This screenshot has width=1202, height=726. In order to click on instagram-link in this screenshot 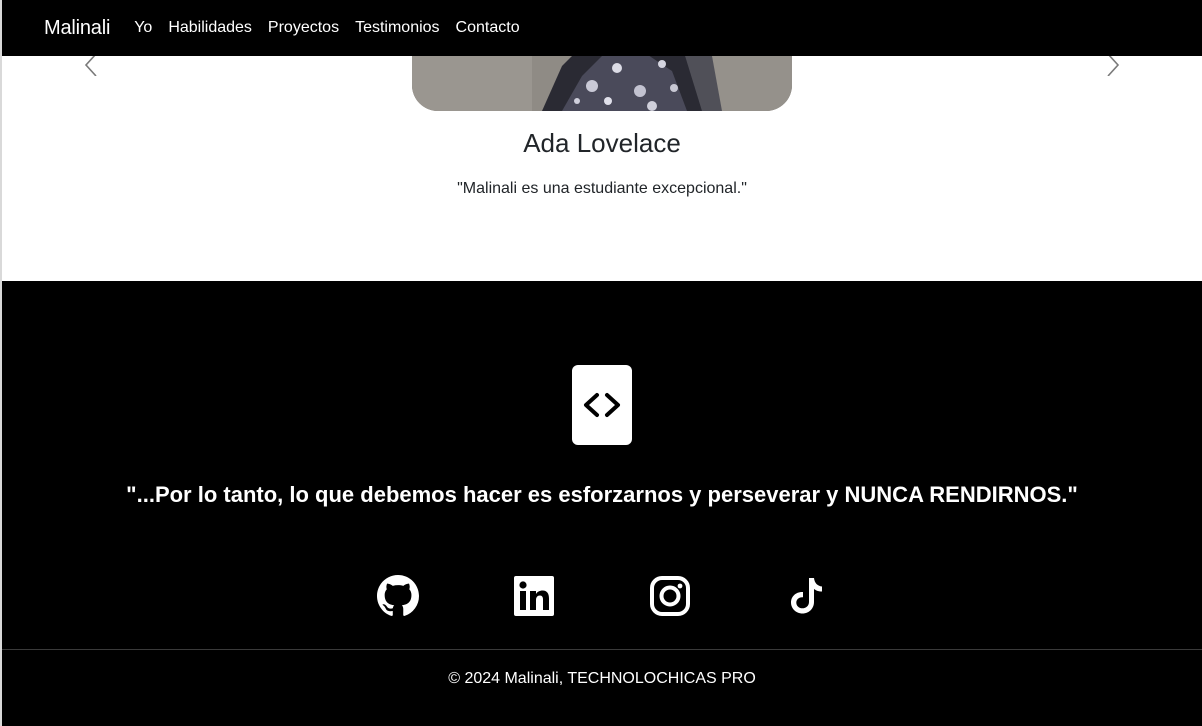, I will do `click(670, 596)`.